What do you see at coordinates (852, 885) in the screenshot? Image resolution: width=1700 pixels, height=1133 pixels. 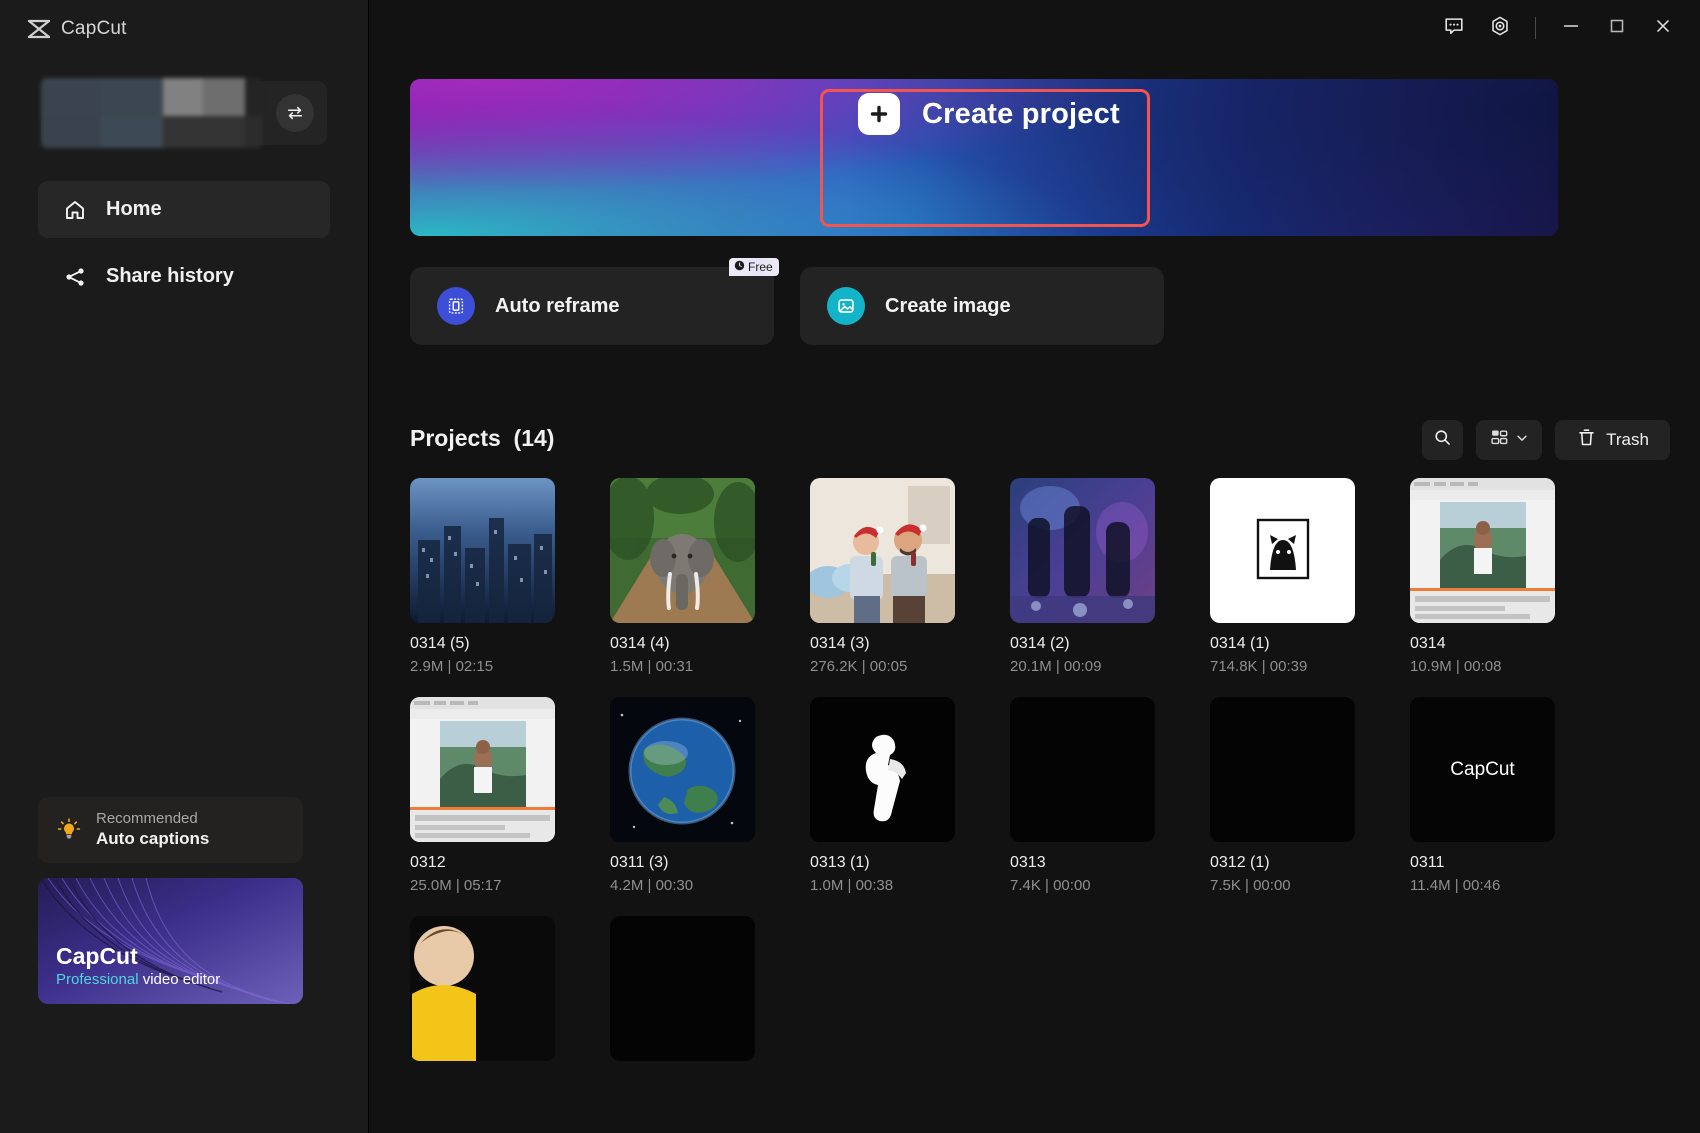 I see `project-meta: 1.0M | 00:38` at bounding box center [852, 885].